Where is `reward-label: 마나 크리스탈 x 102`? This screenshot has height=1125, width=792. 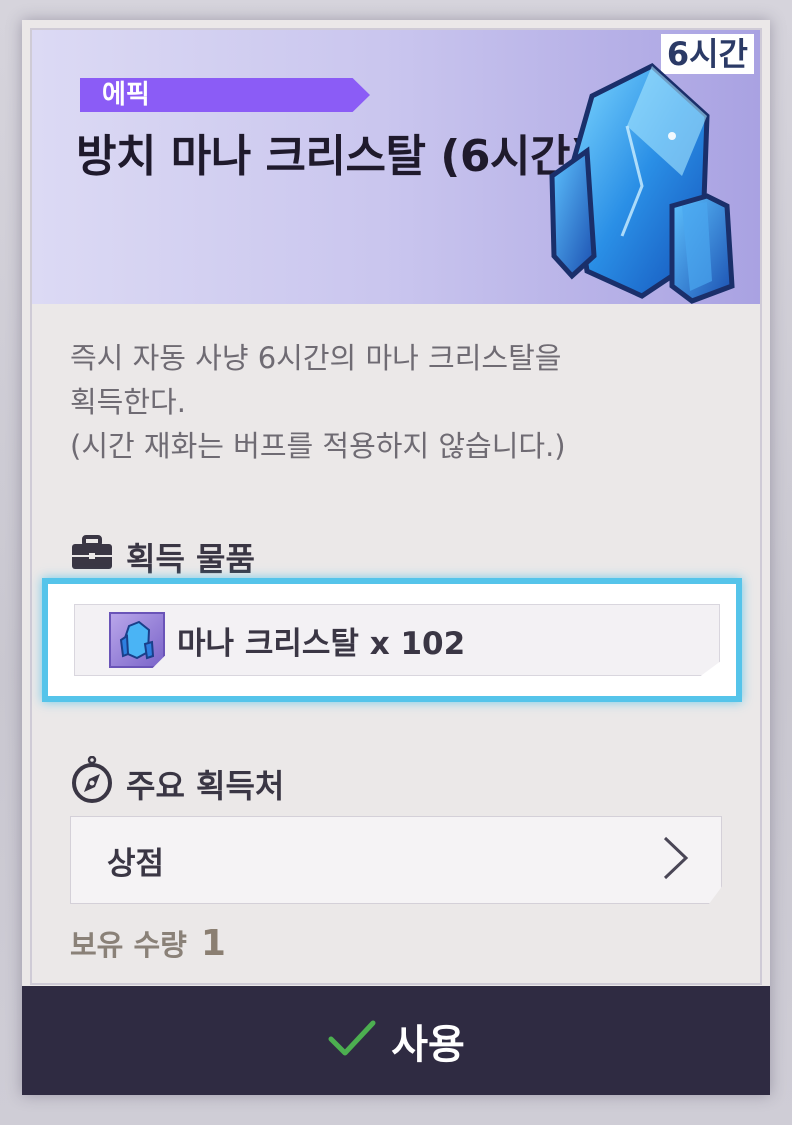 reward-label: 마나 크리스탈 x 102 is located at coordinates (321, 643).